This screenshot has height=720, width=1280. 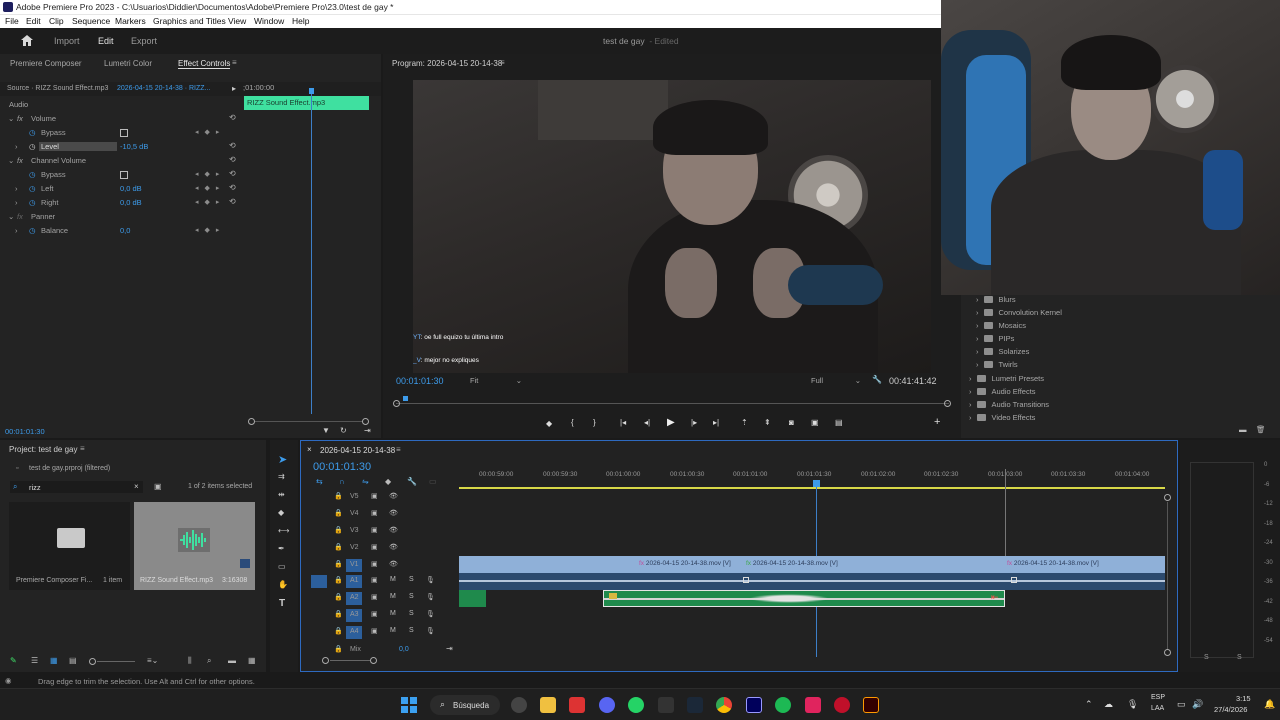 I want to click on find-icon: ⌕, so click(x=209, y=661).